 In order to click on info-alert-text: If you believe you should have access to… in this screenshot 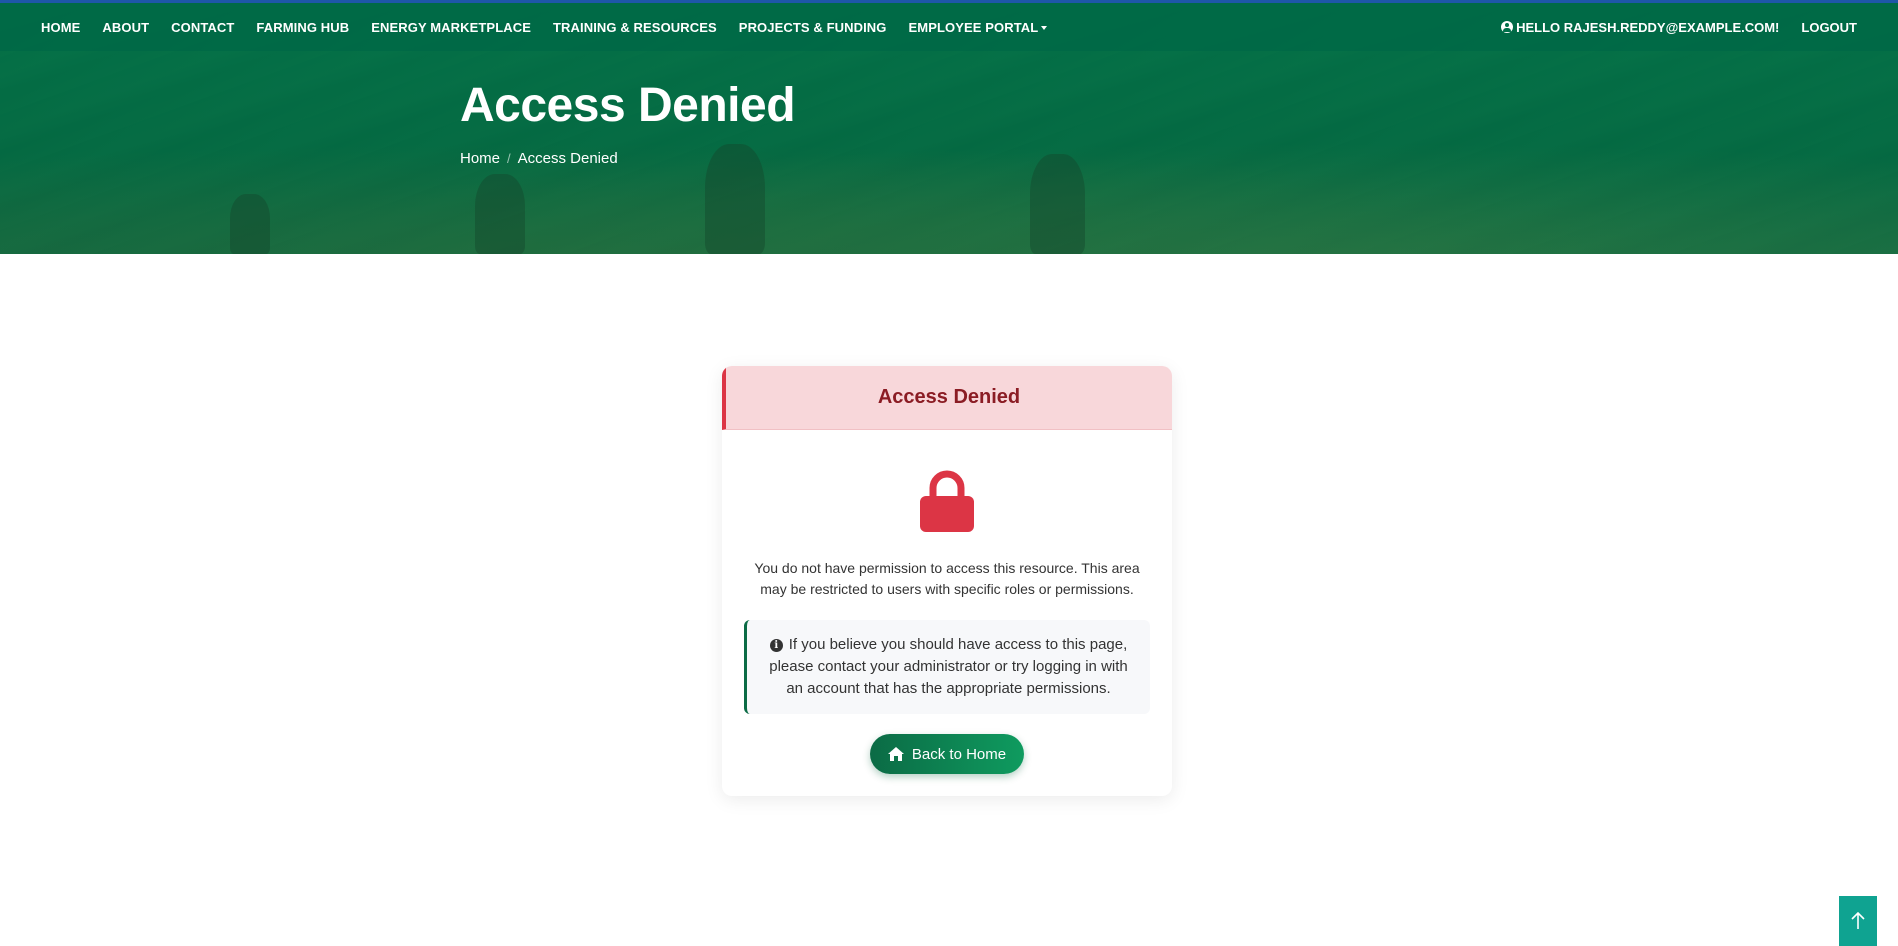, I will do `click(948, 666)`.